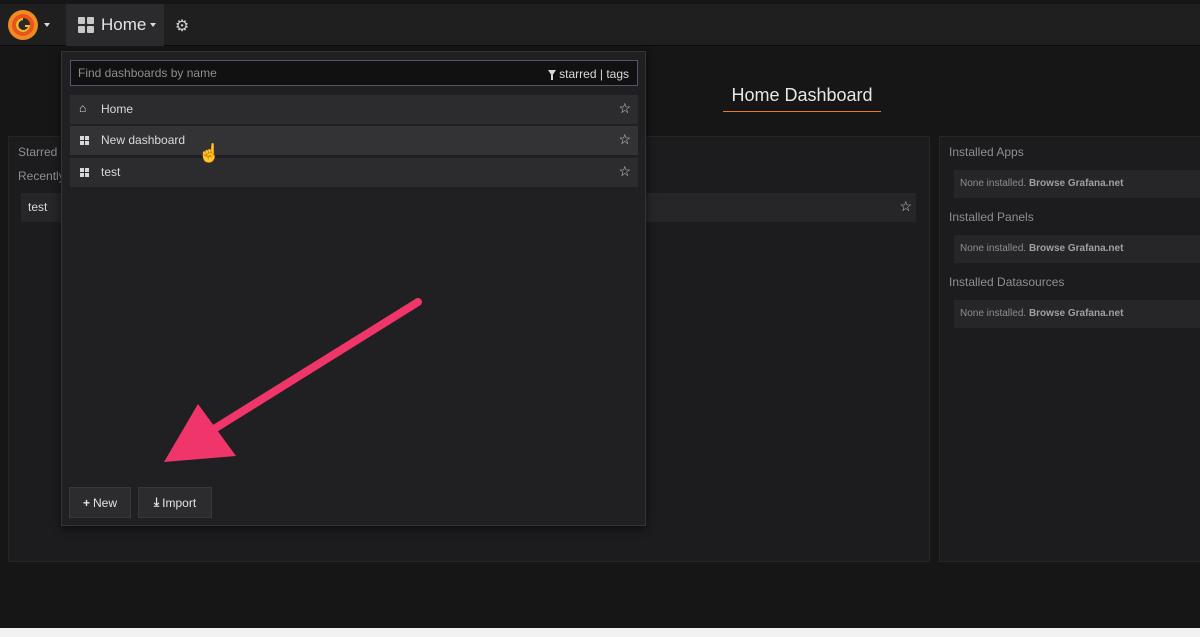  Describe the element at coordinates (209, 153) in the screenshot. I see `hand-cursor-icon: ☝` at that location.